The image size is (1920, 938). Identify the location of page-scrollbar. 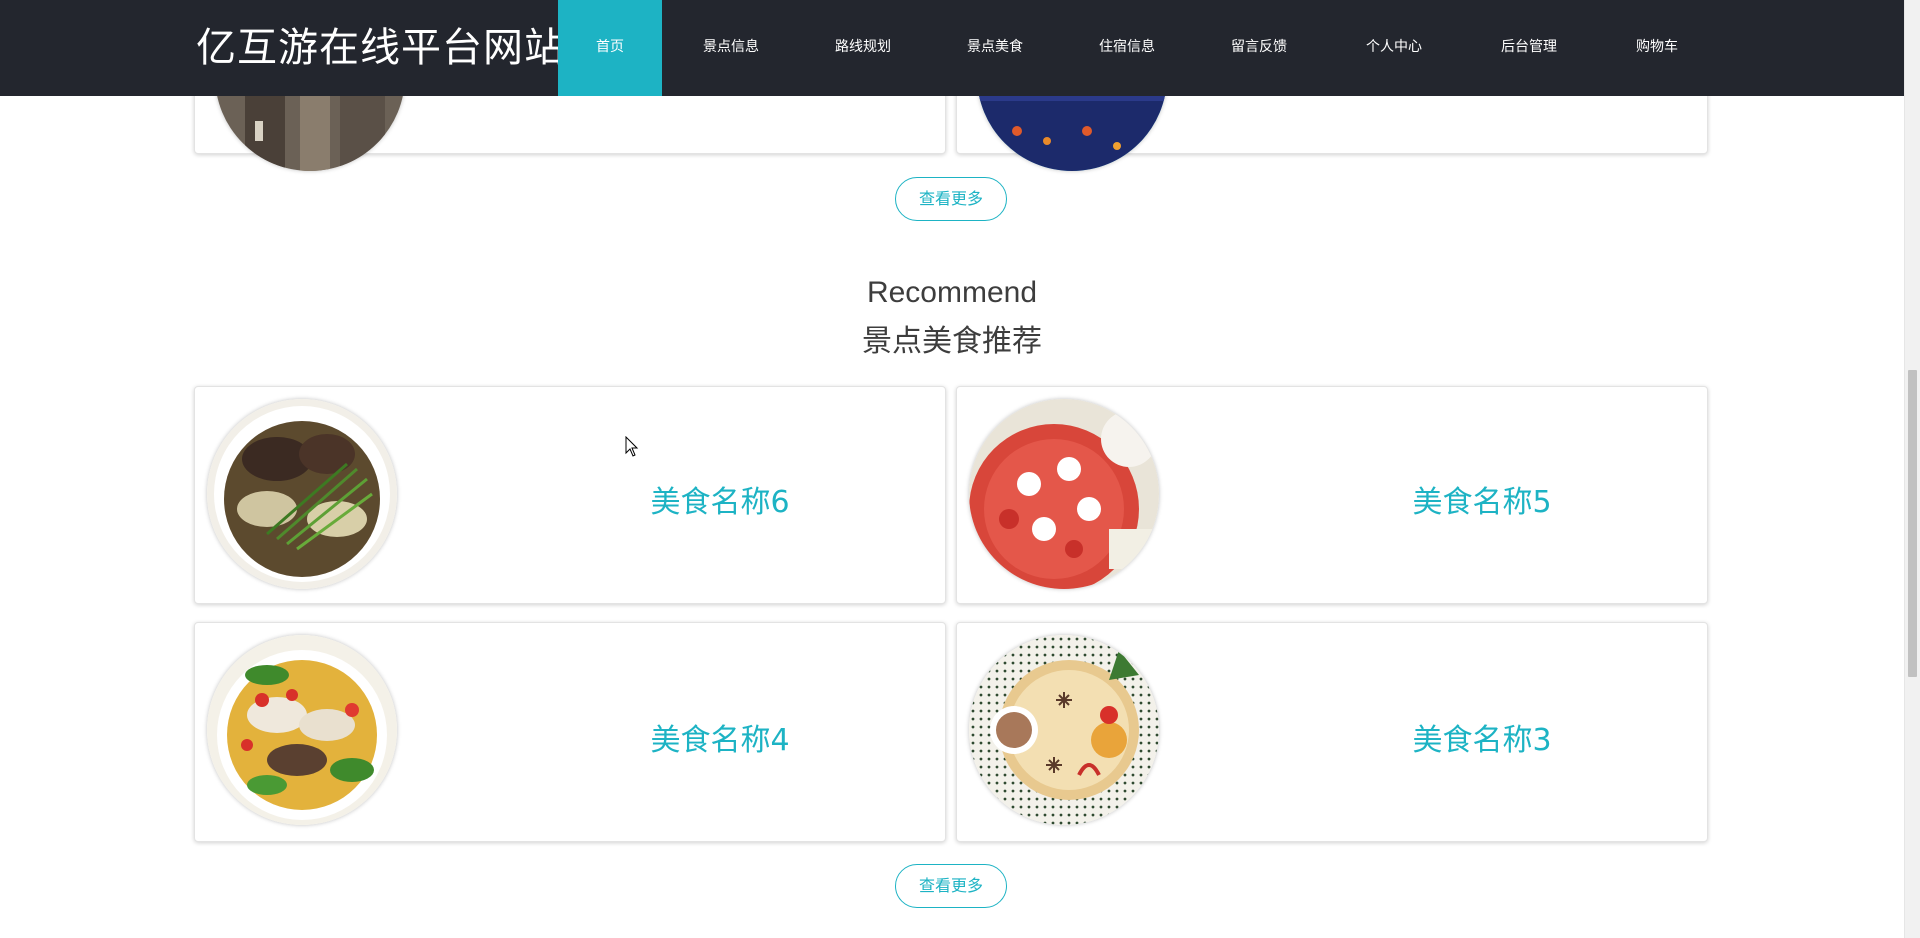
(1912, 469).